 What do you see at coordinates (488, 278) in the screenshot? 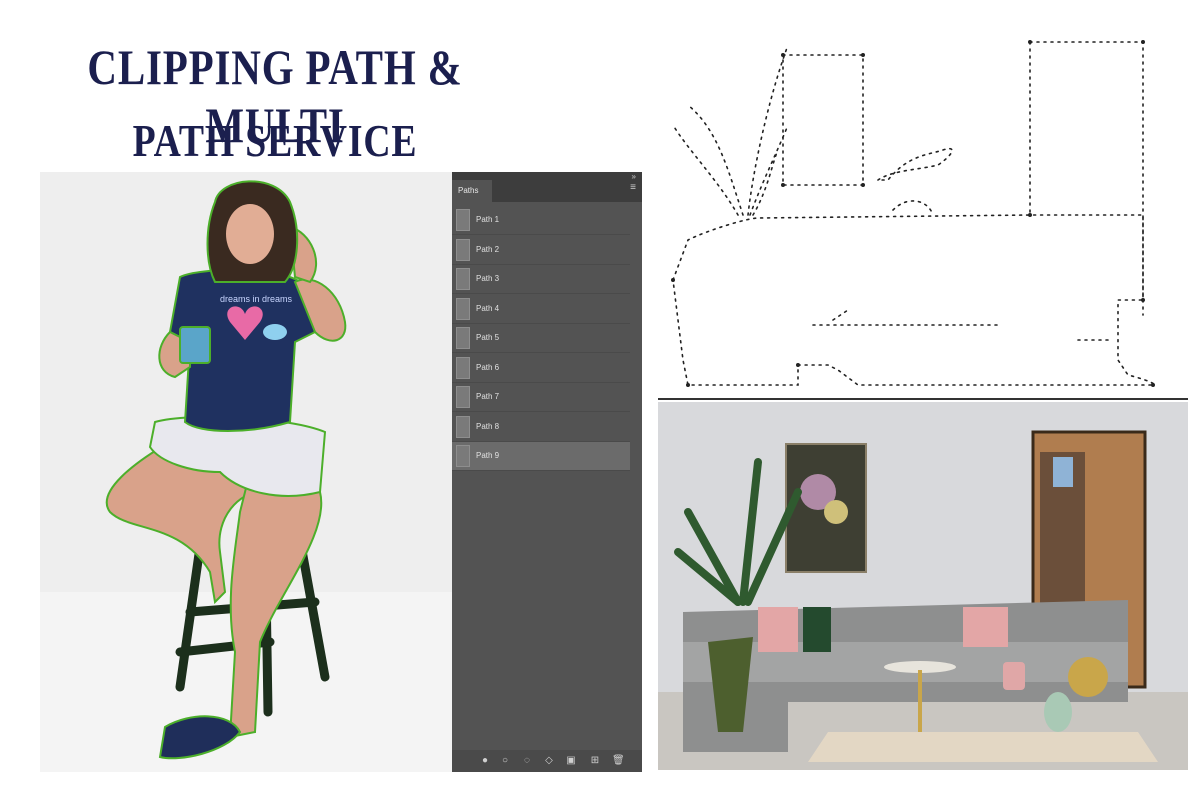
I see `path-label: Path 3` at bounding box center [488, 278].